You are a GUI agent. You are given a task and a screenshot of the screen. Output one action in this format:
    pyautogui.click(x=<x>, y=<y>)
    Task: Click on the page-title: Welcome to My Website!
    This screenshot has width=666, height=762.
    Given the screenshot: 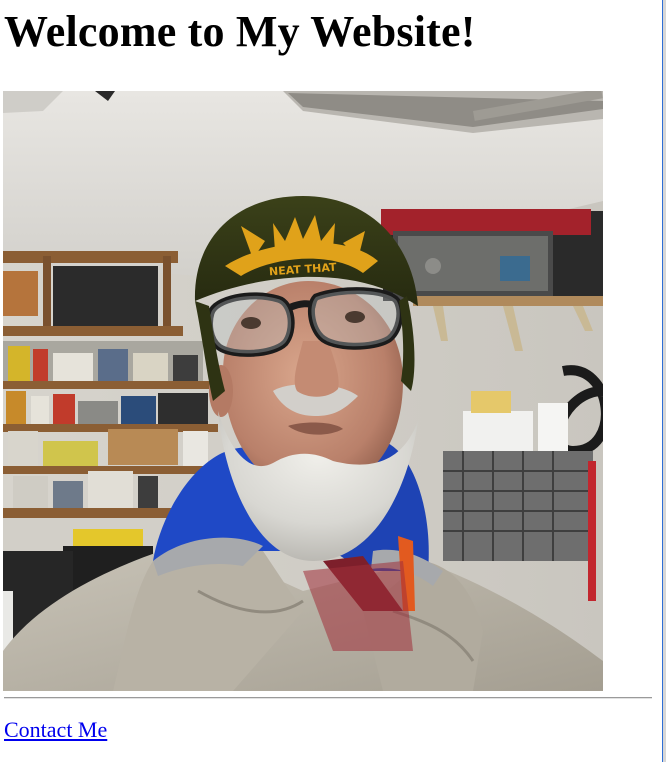 What is the action you would take?
    pyautogui.click(x=240, y=31)
    